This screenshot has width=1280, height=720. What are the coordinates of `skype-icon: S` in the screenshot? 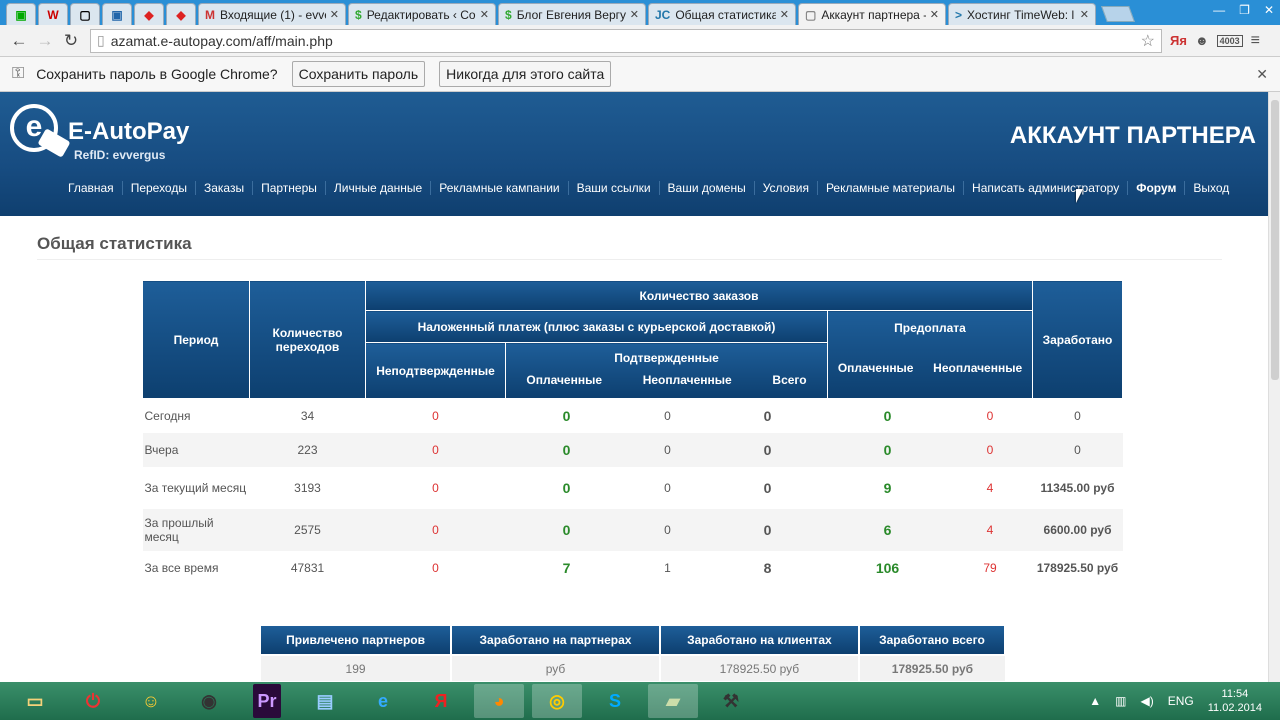 It's located at (615, 701).